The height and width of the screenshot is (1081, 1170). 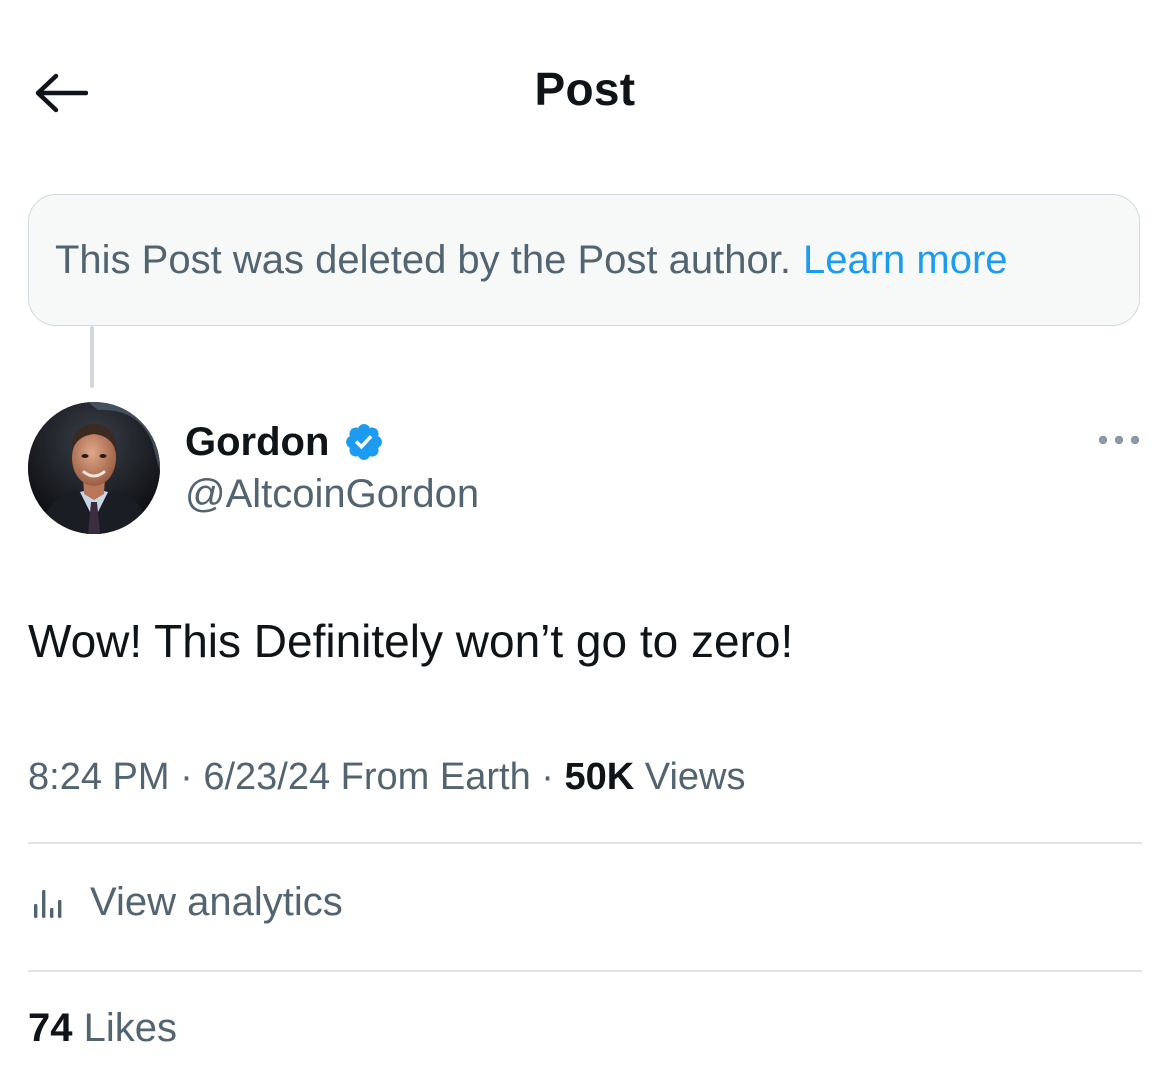 I want to click on thread-connector-line, so click(x=92, y=357).